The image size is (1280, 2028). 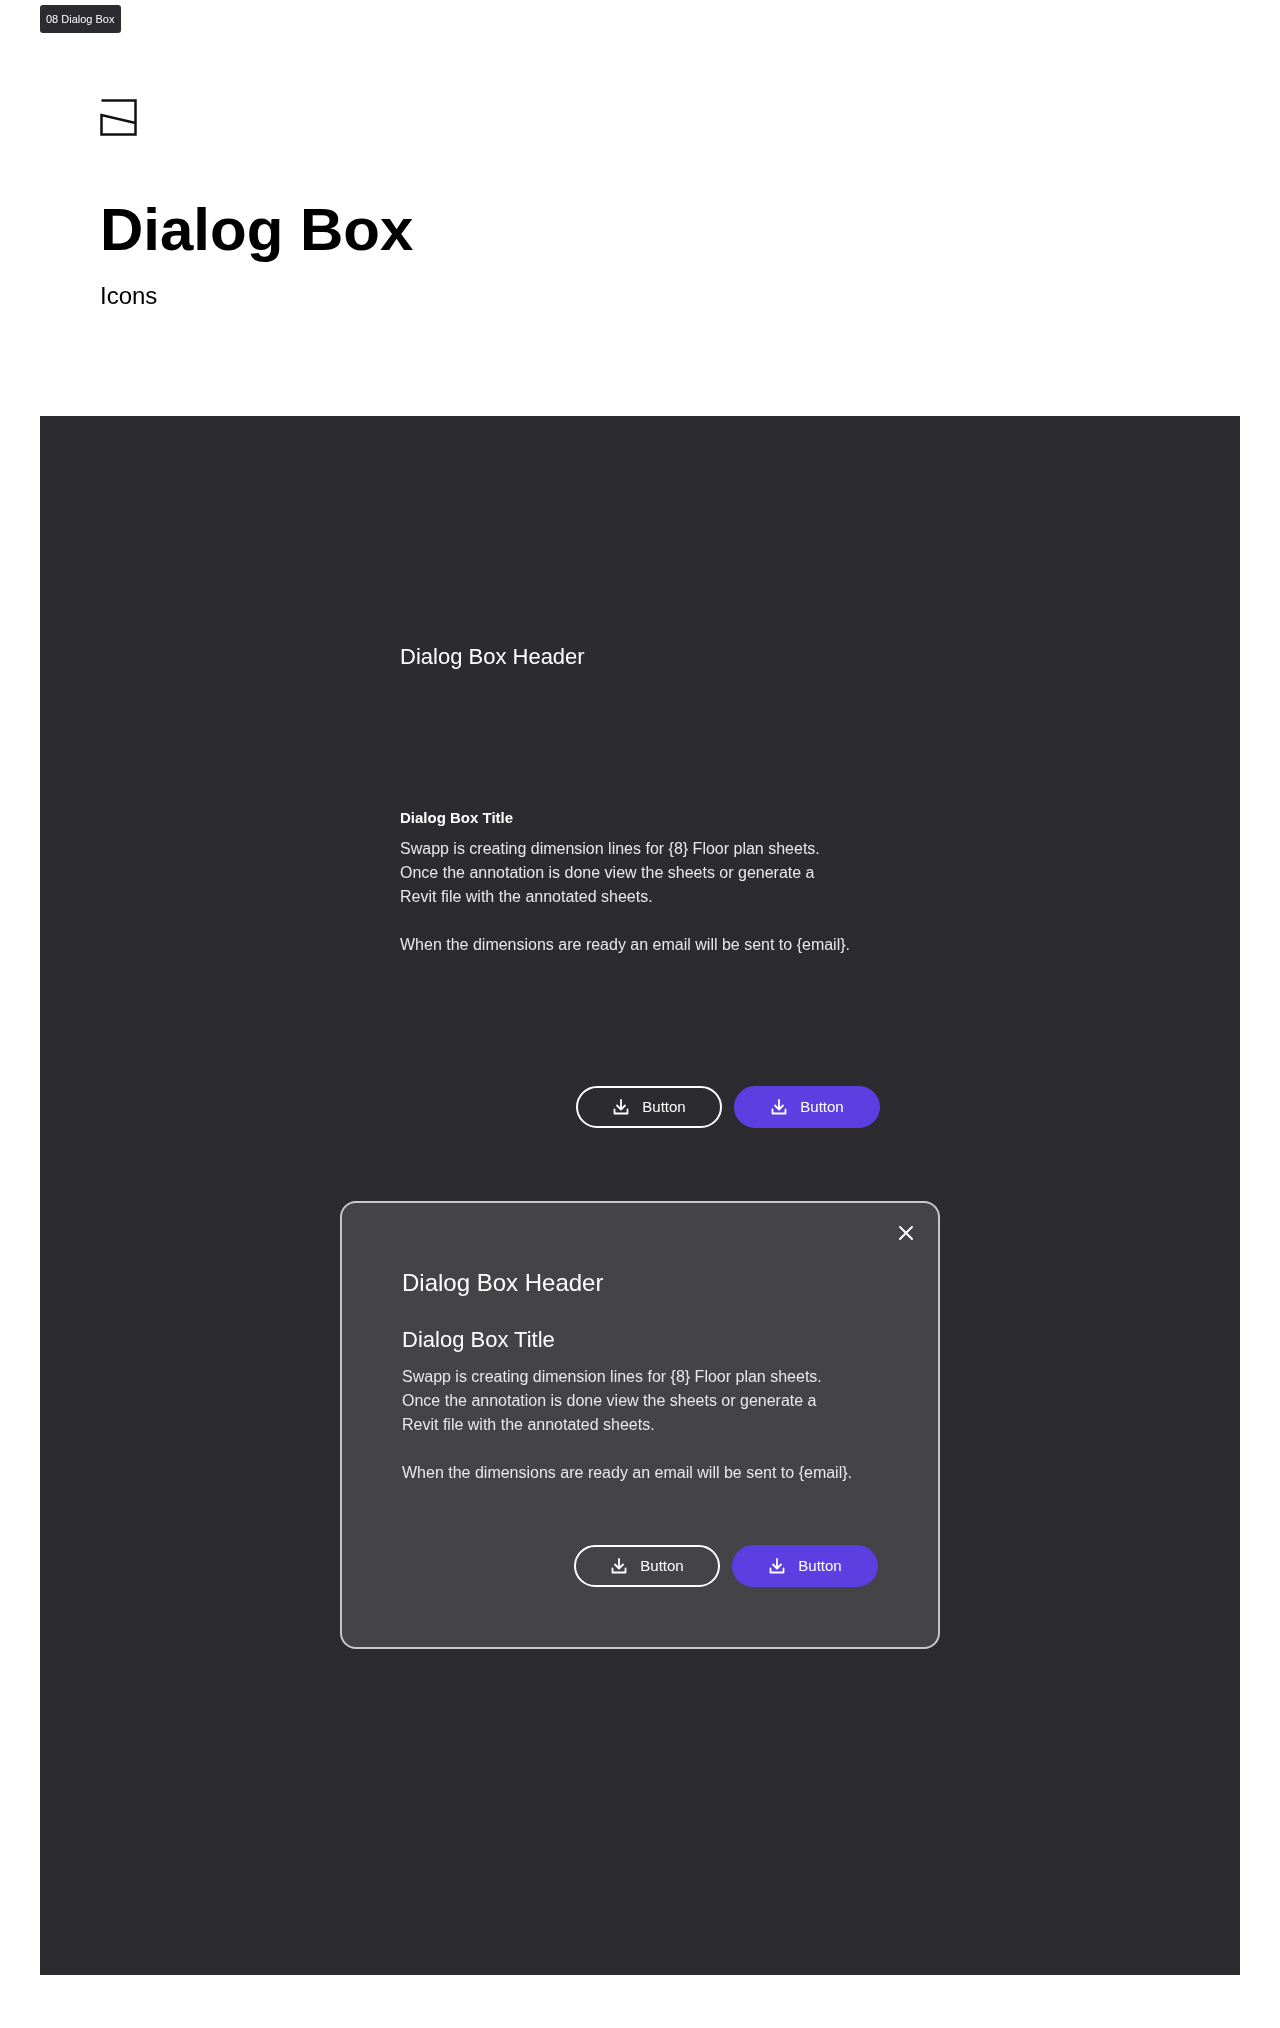 I want to click on close-button, so click(x=906, y=1233).